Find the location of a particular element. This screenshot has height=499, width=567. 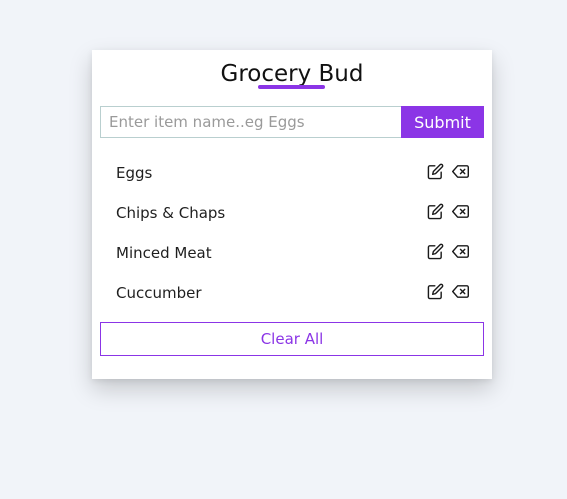

title-underline is located at coordinates (291, 87).